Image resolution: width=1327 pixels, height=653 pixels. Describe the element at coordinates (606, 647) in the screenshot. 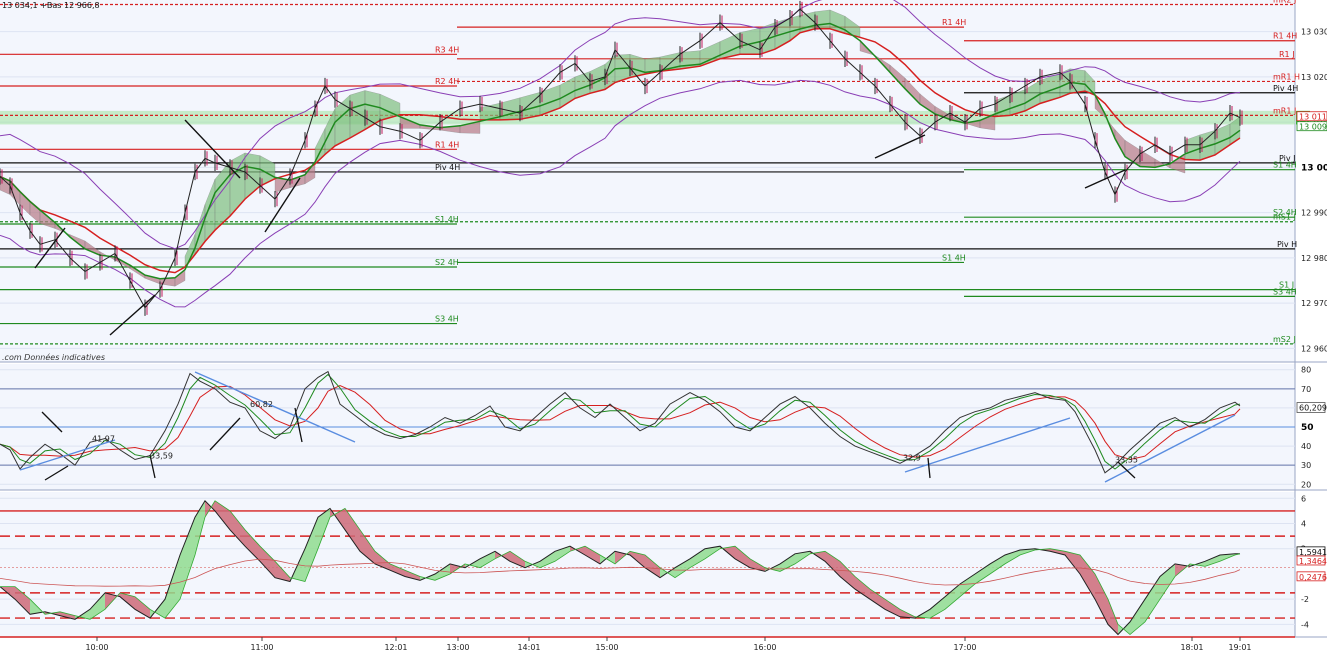

I see `x-tick-label: 15:00` at that location.